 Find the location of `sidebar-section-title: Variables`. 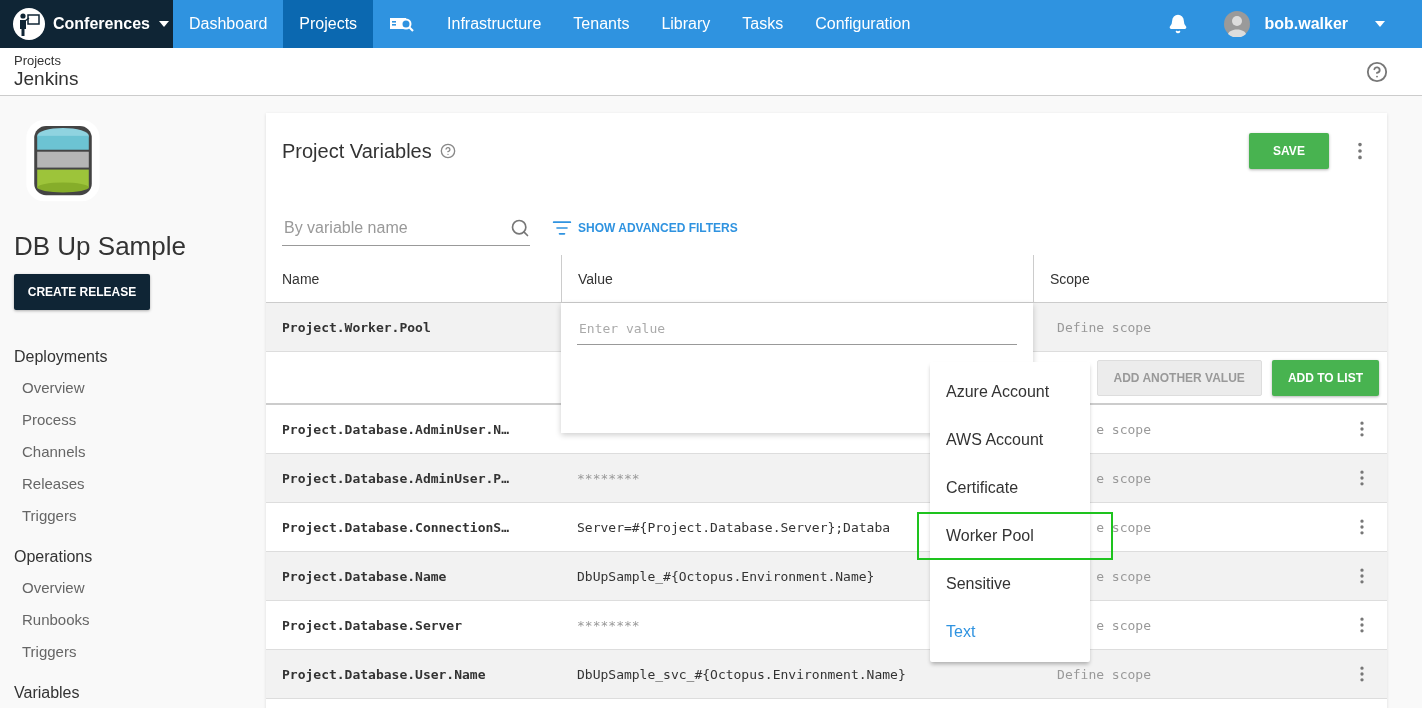

sidebar-section-title: Variables is located at coordinates (133, 693).